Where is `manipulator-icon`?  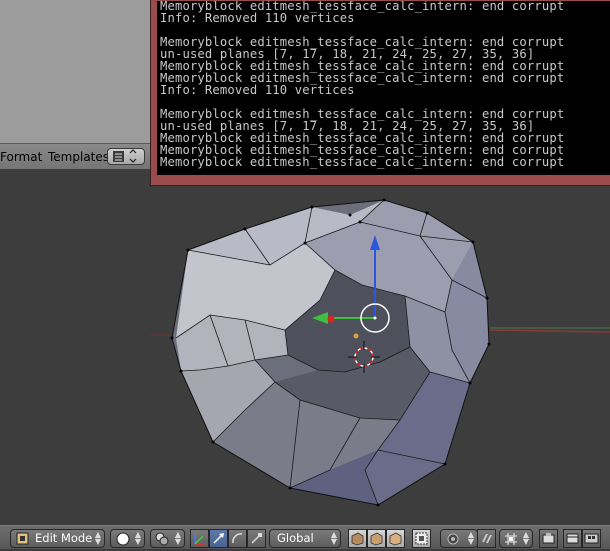
manipulator-icon is located at coordinates (199, 539).